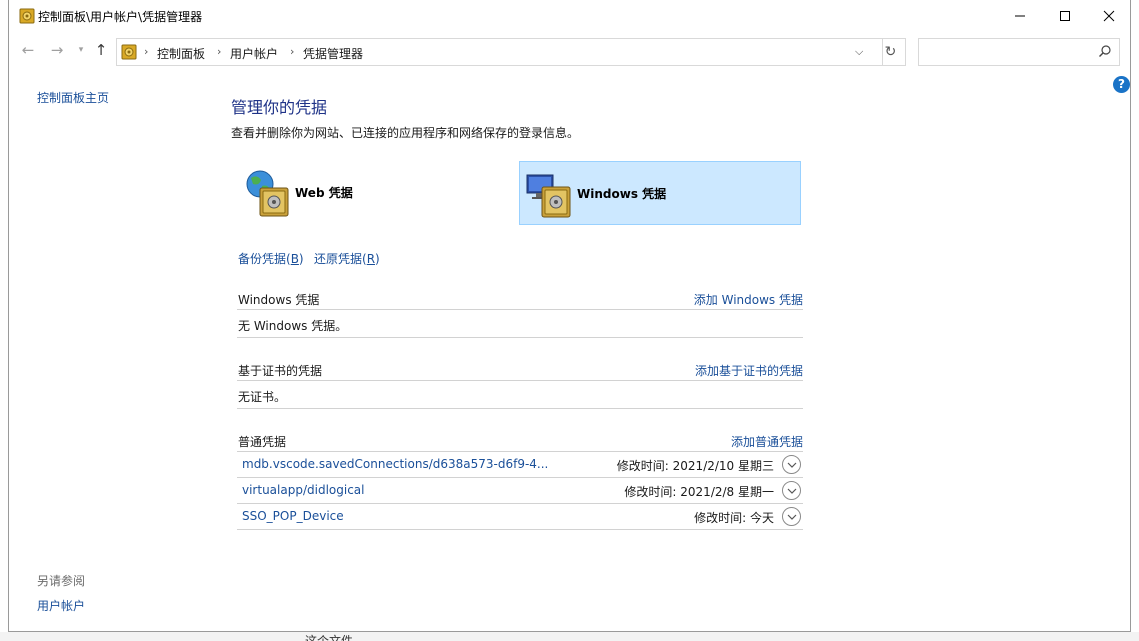 The height and width of the screenshot is (641, 1139). I want to click on backup-link-key: B, so click(294, 259).